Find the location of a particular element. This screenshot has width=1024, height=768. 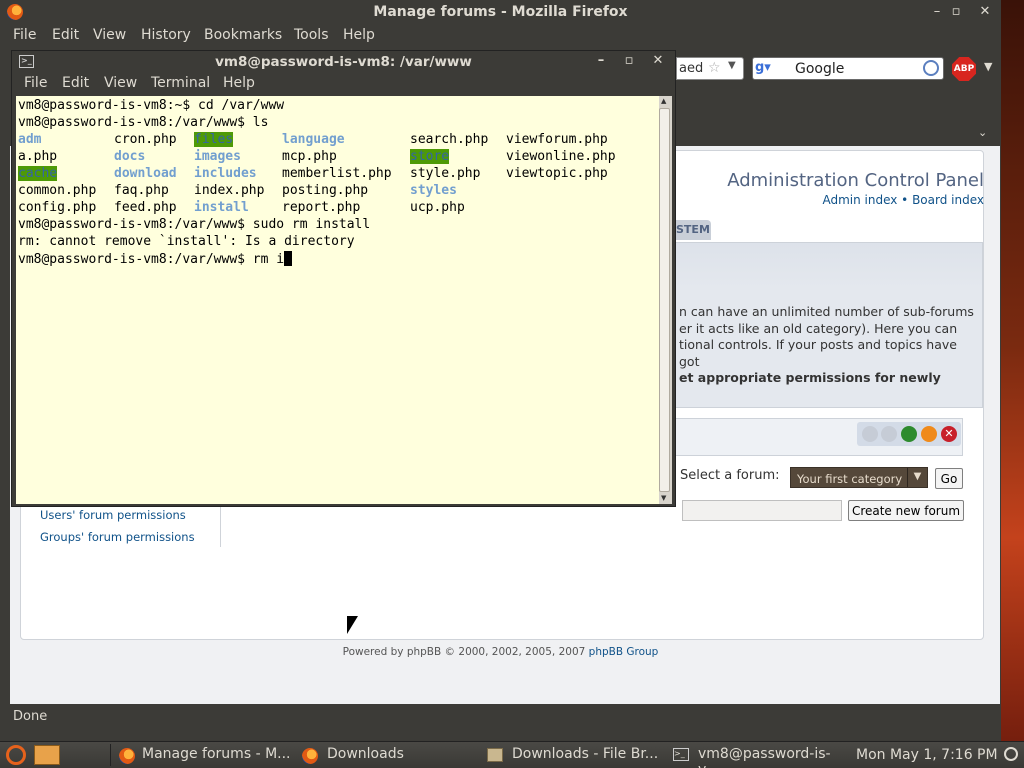

desc-line-bold: et appropriate permissions for newly is located at coordinates (810, 377).